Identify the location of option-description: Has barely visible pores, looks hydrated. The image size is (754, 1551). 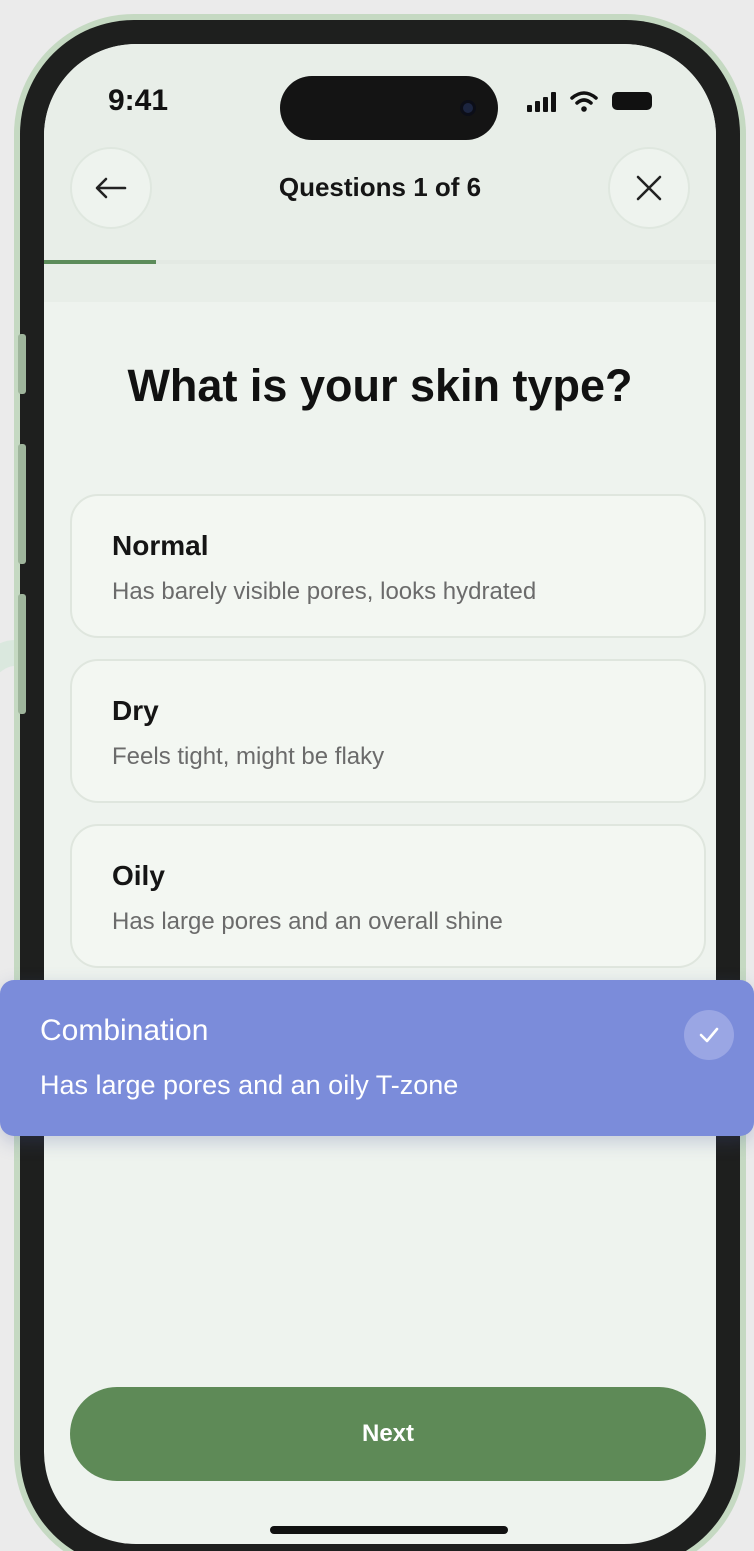
(324, 591).